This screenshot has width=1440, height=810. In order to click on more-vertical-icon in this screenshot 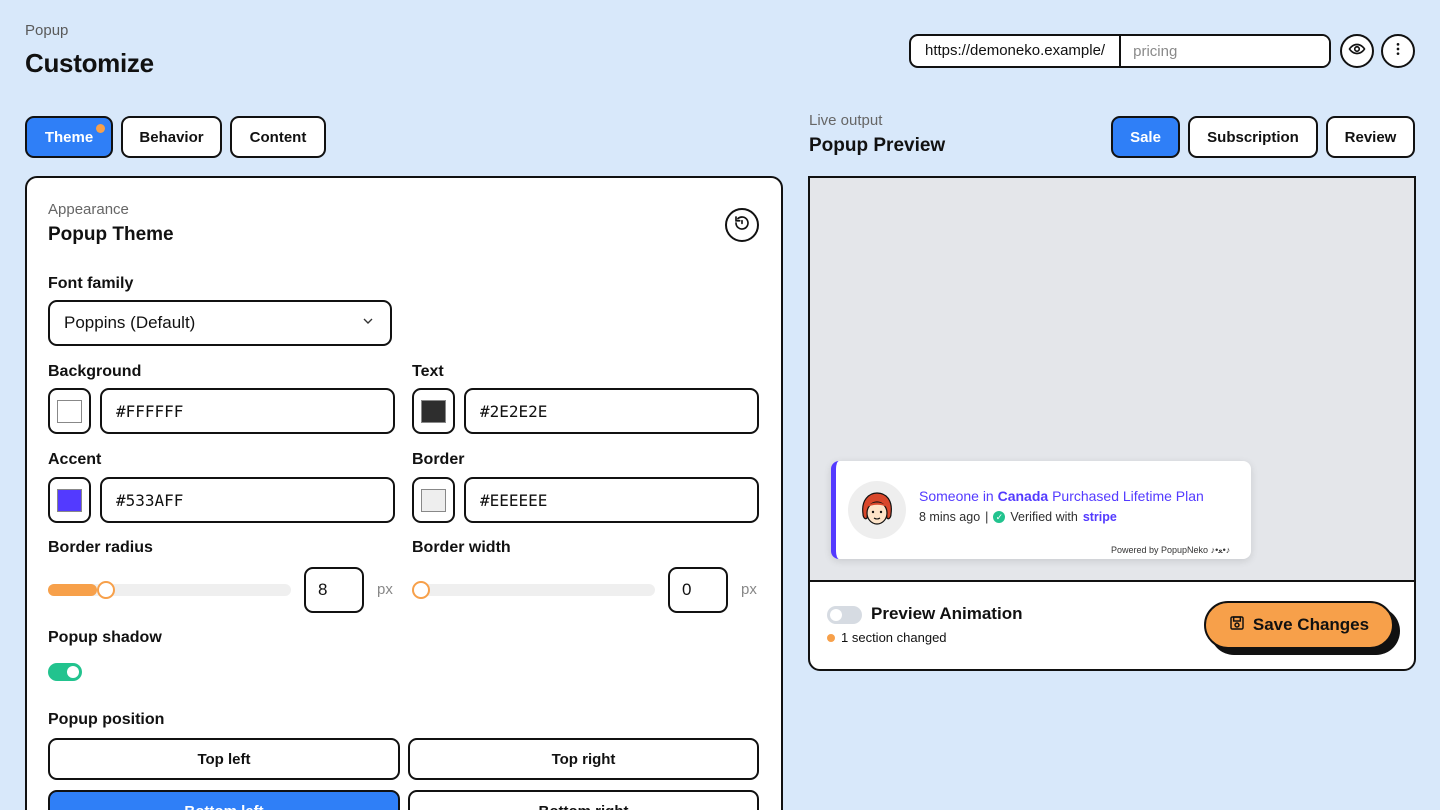, I will do `click(1398, 51)`.